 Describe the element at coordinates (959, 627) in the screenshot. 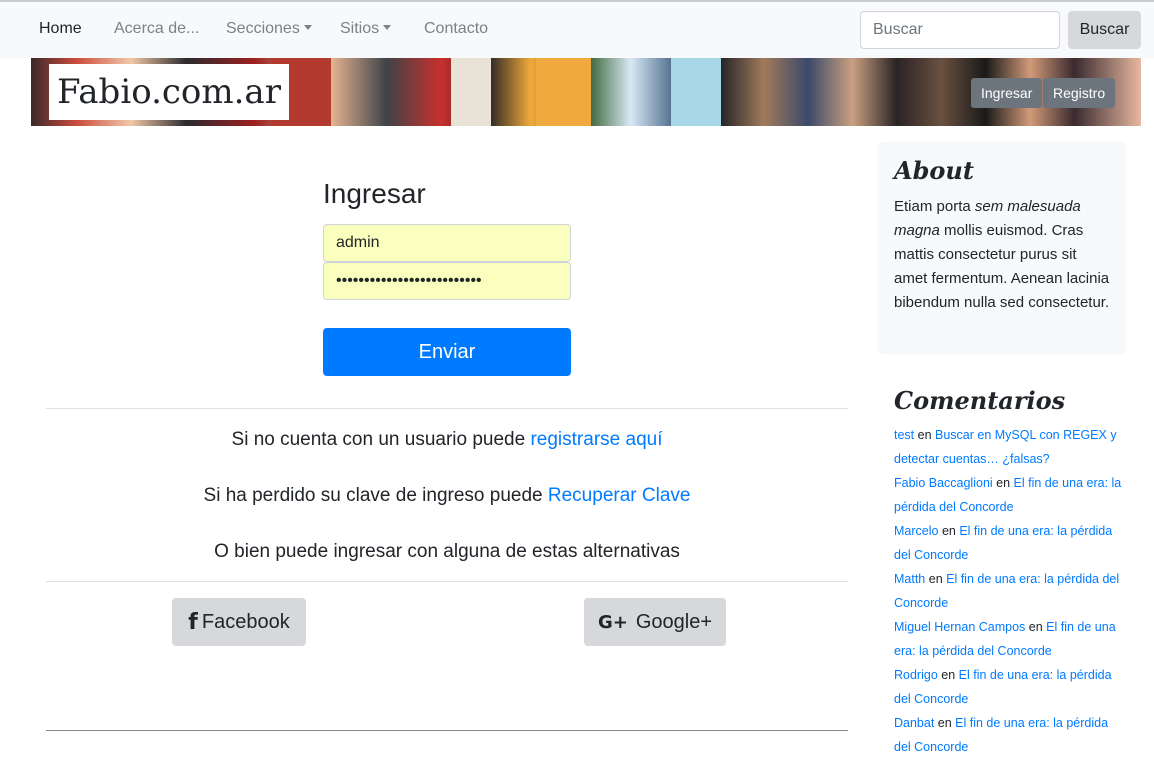

I see `comment-author-link: Miguel Hernan Campos` at that location.